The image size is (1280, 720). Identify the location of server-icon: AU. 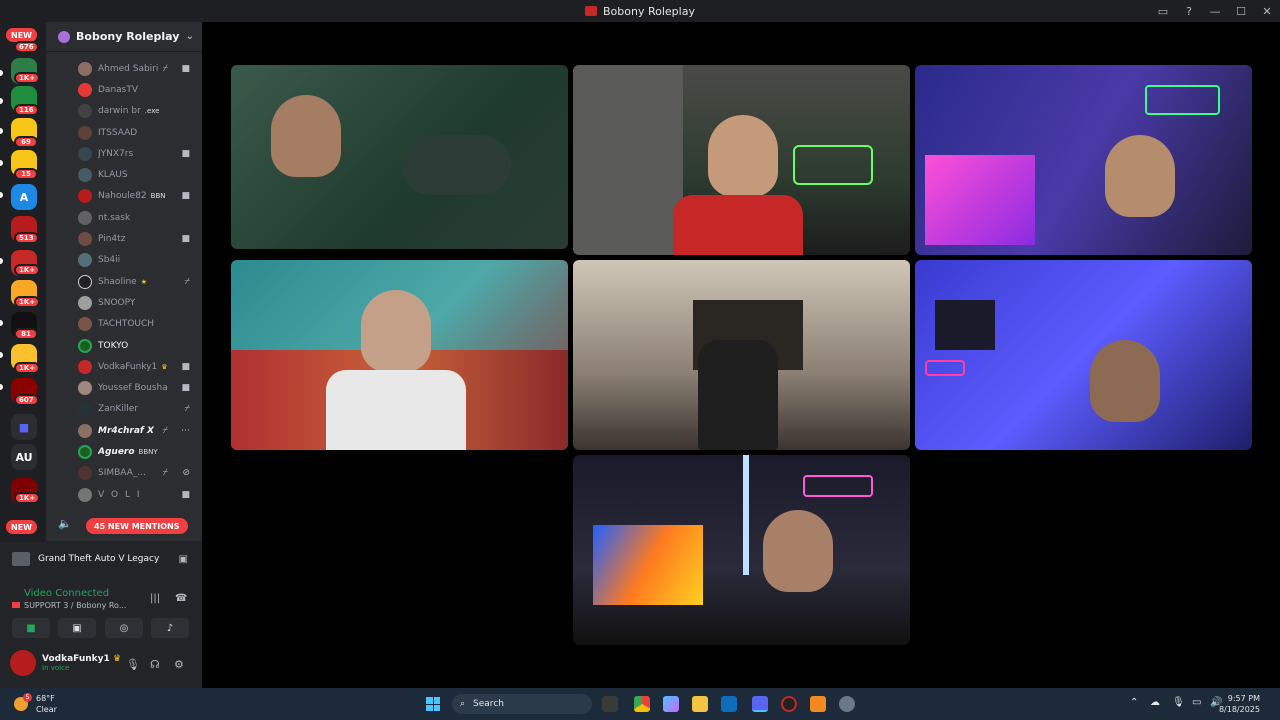
(24, 457).